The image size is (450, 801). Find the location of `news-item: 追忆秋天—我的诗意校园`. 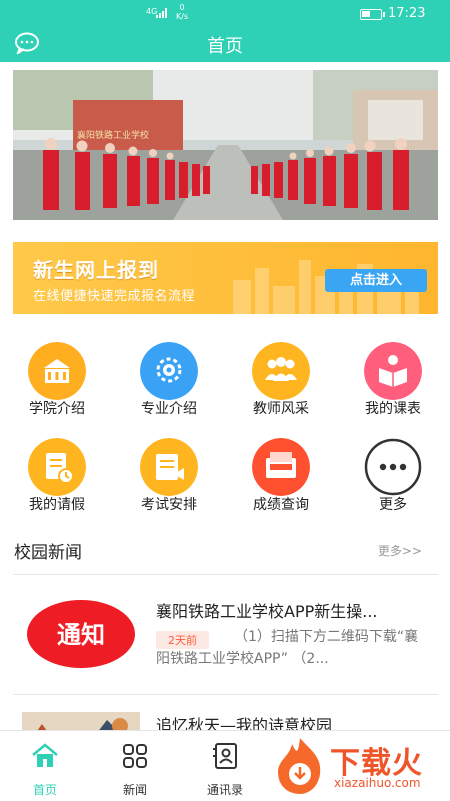

news-item: 追忆秋天—我的诗意校园 is located at coordinates (225, 717).